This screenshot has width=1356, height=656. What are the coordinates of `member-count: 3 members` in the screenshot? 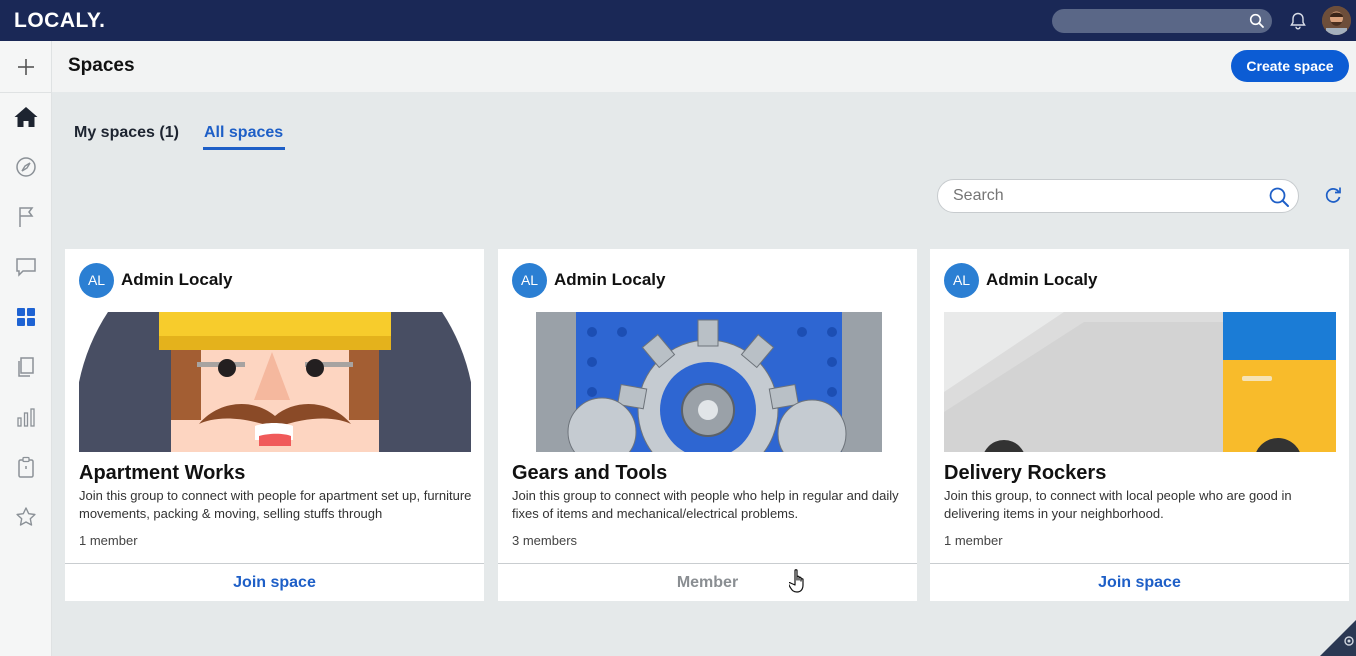 It's located at (545, 540).